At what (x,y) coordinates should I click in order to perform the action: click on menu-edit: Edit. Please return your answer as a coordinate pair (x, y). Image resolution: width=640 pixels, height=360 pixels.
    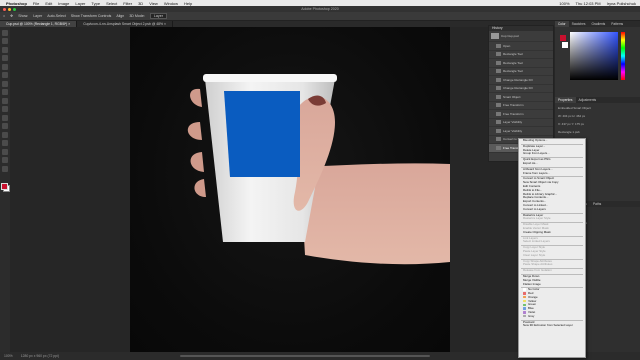
    Looking at the image, I should click on (48, 3).